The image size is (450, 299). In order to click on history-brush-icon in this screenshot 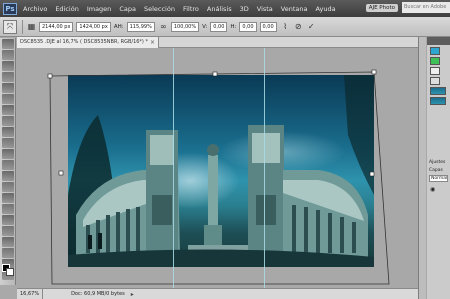, I will do `click(8, 143)`.